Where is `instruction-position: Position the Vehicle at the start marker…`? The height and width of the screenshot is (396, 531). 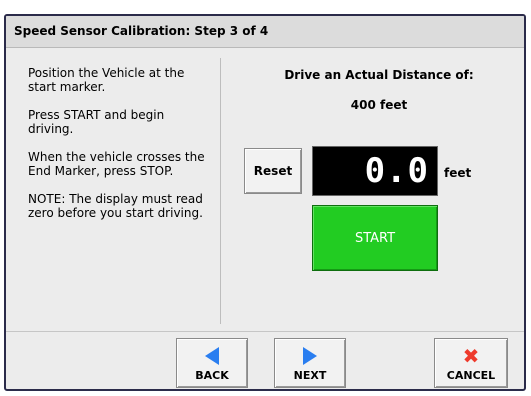
instruction-position: Position the Vehicle at the start marker… is located at coordinates (106, 80).